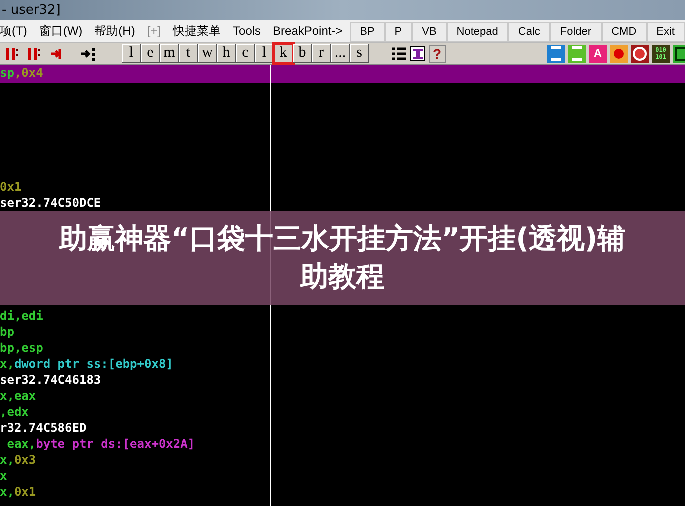 This screenshot has height=506, width=685. I want to click on grid-icon, so click(418, 54).